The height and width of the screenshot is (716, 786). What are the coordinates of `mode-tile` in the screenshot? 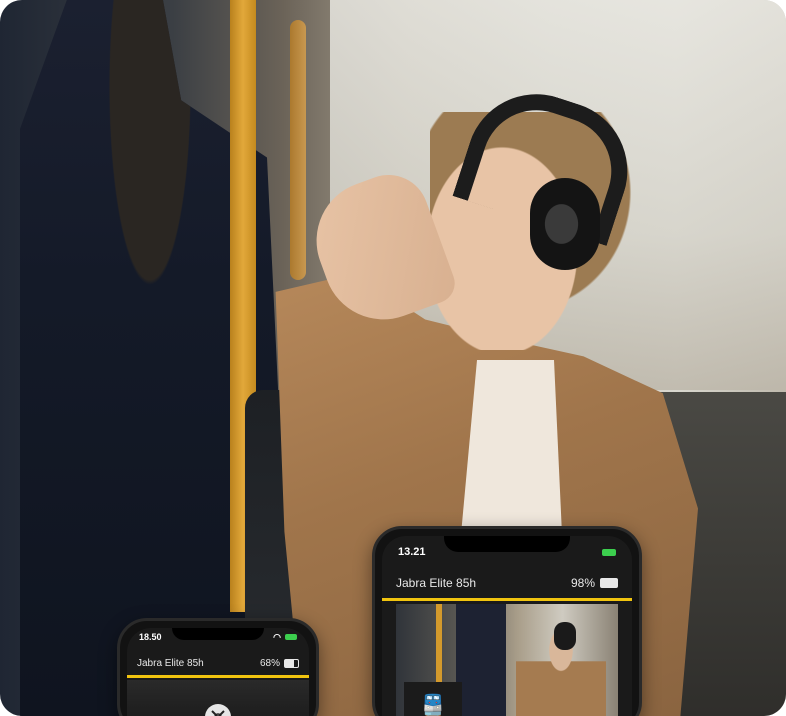 It's located at (218, 698).